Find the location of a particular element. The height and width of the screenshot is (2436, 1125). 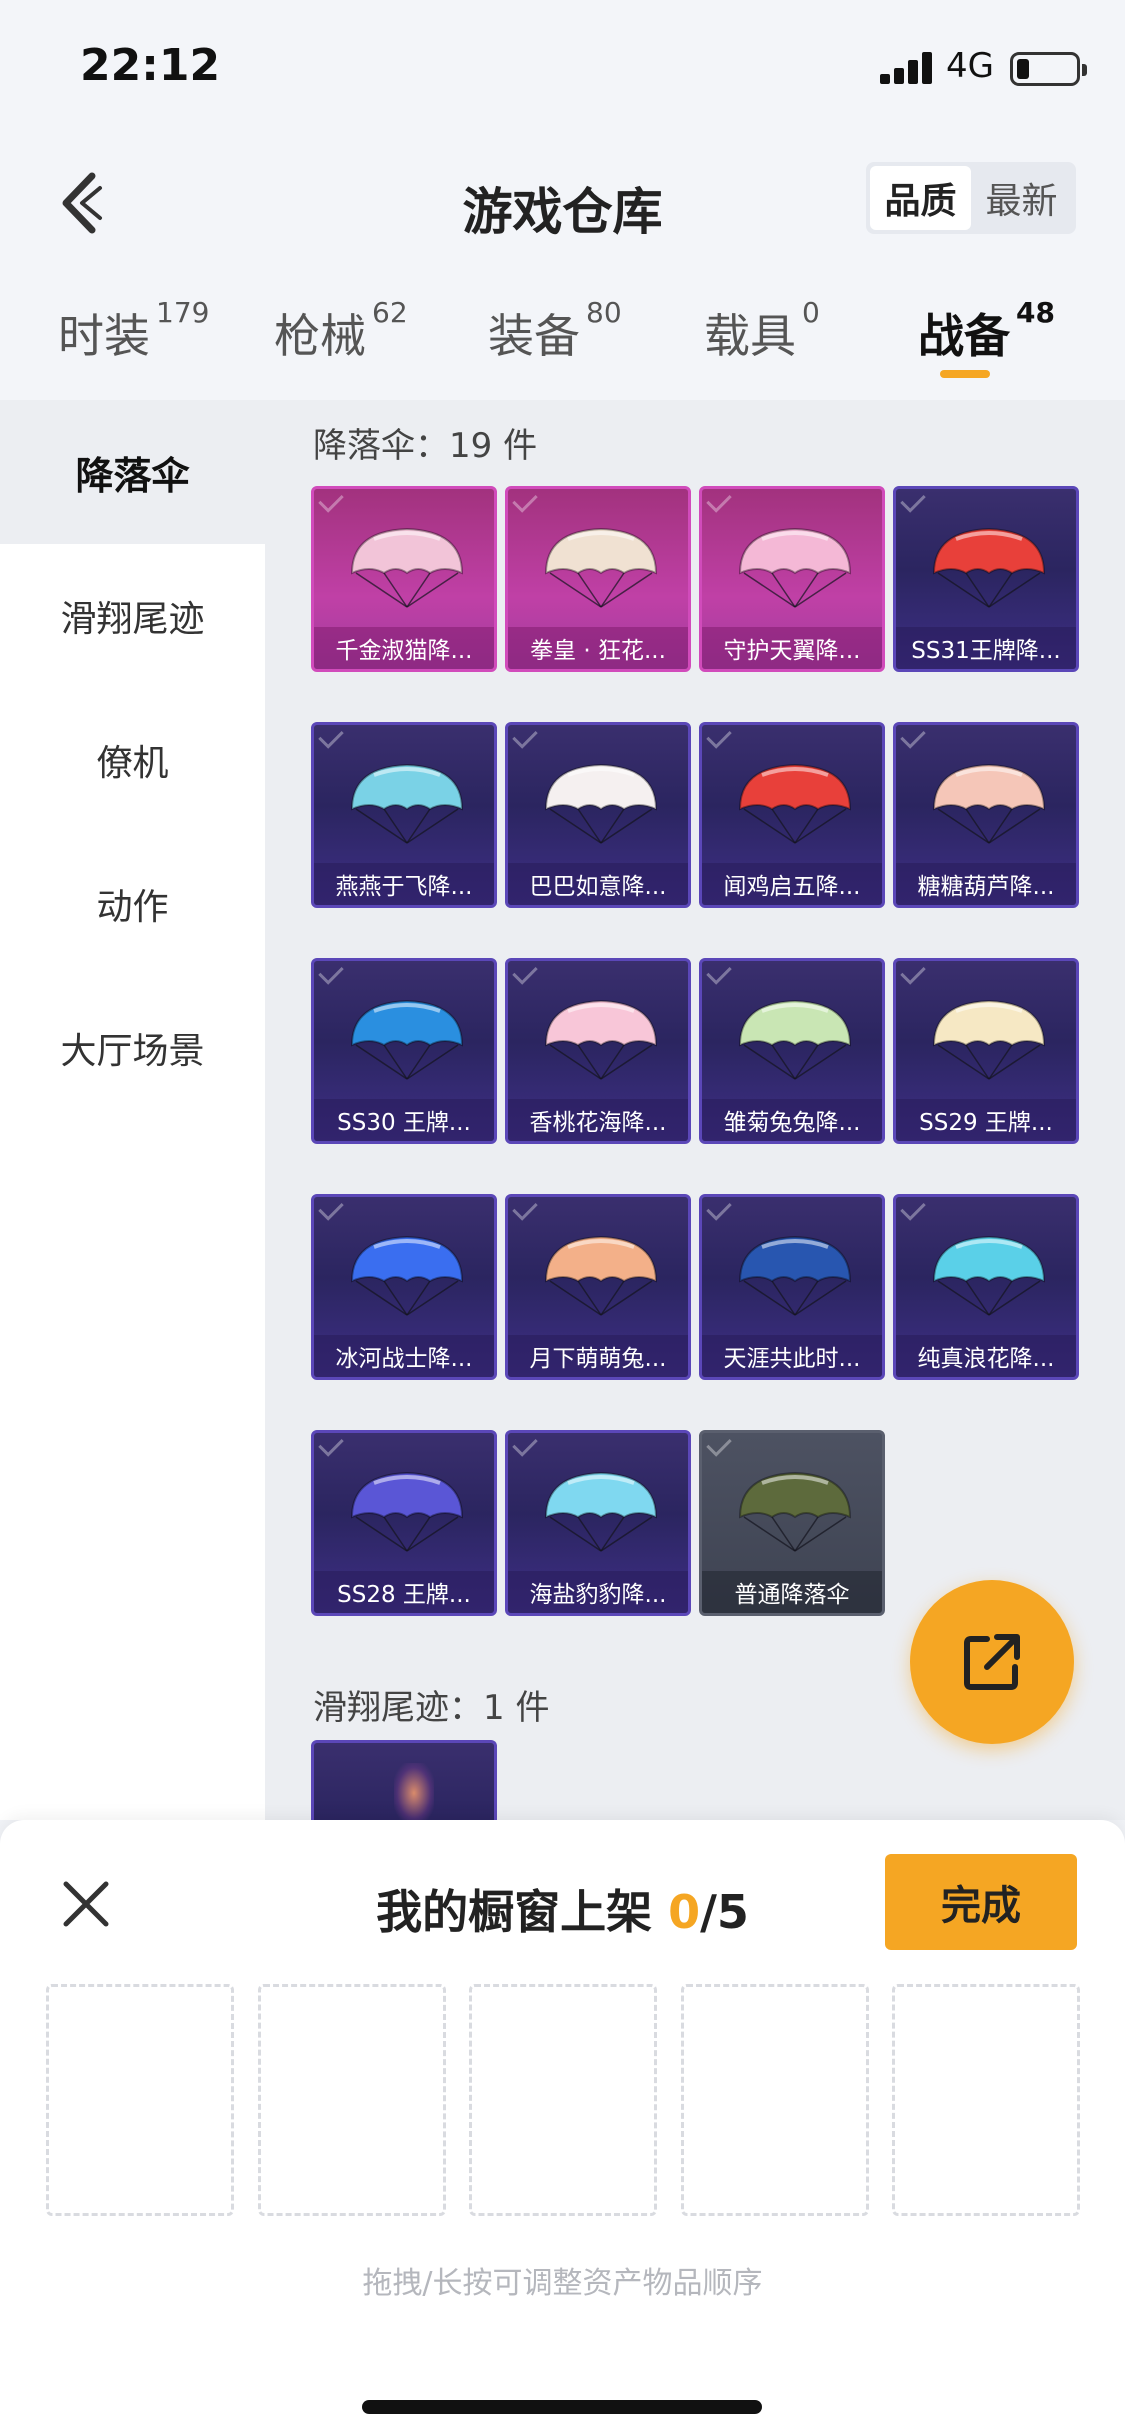

share-button is located at coordinates (992, 1662).